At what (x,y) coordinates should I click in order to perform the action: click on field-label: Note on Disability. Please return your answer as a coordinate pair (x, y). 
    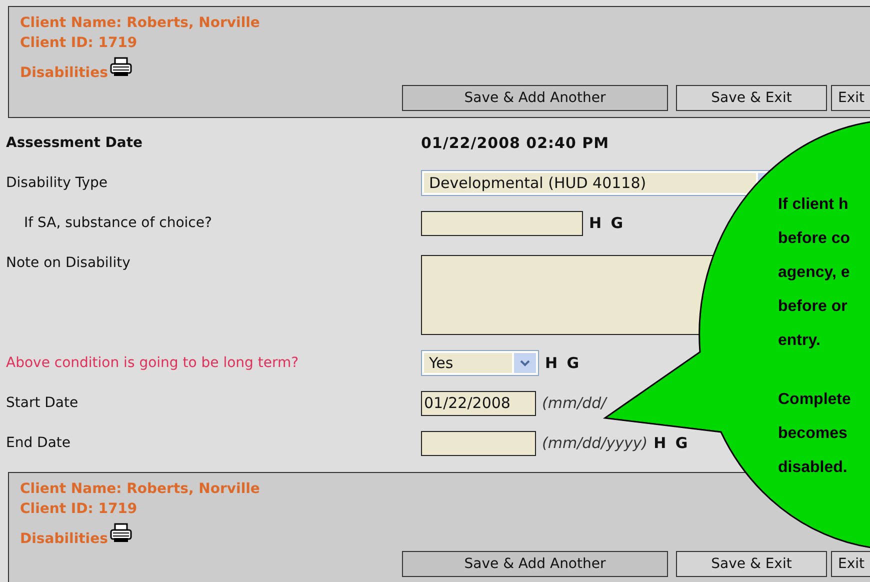
    Looking at the image, I should click on (68, 263).